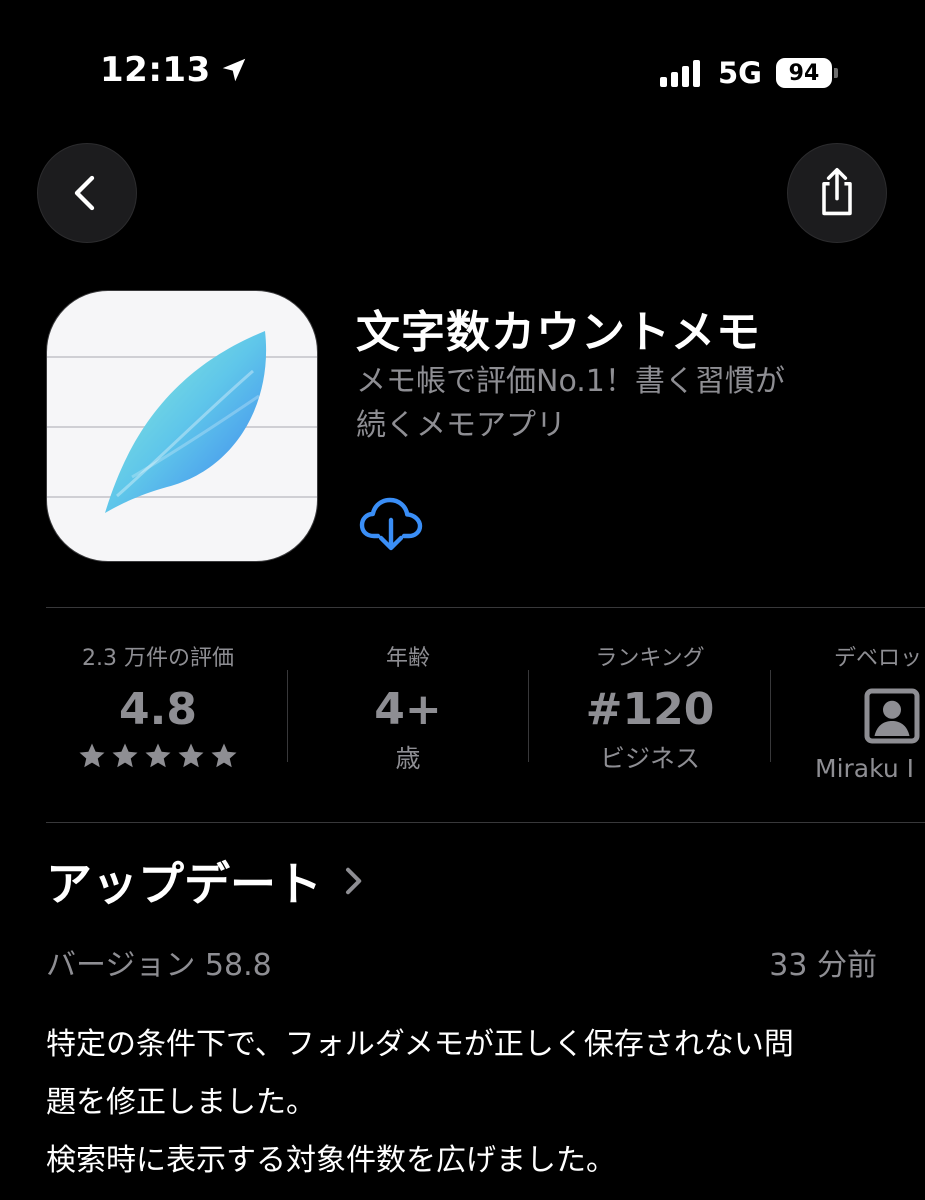 The height and width of the screenshot is (1200, 925). I want to click on share-button, so click(837, 193).